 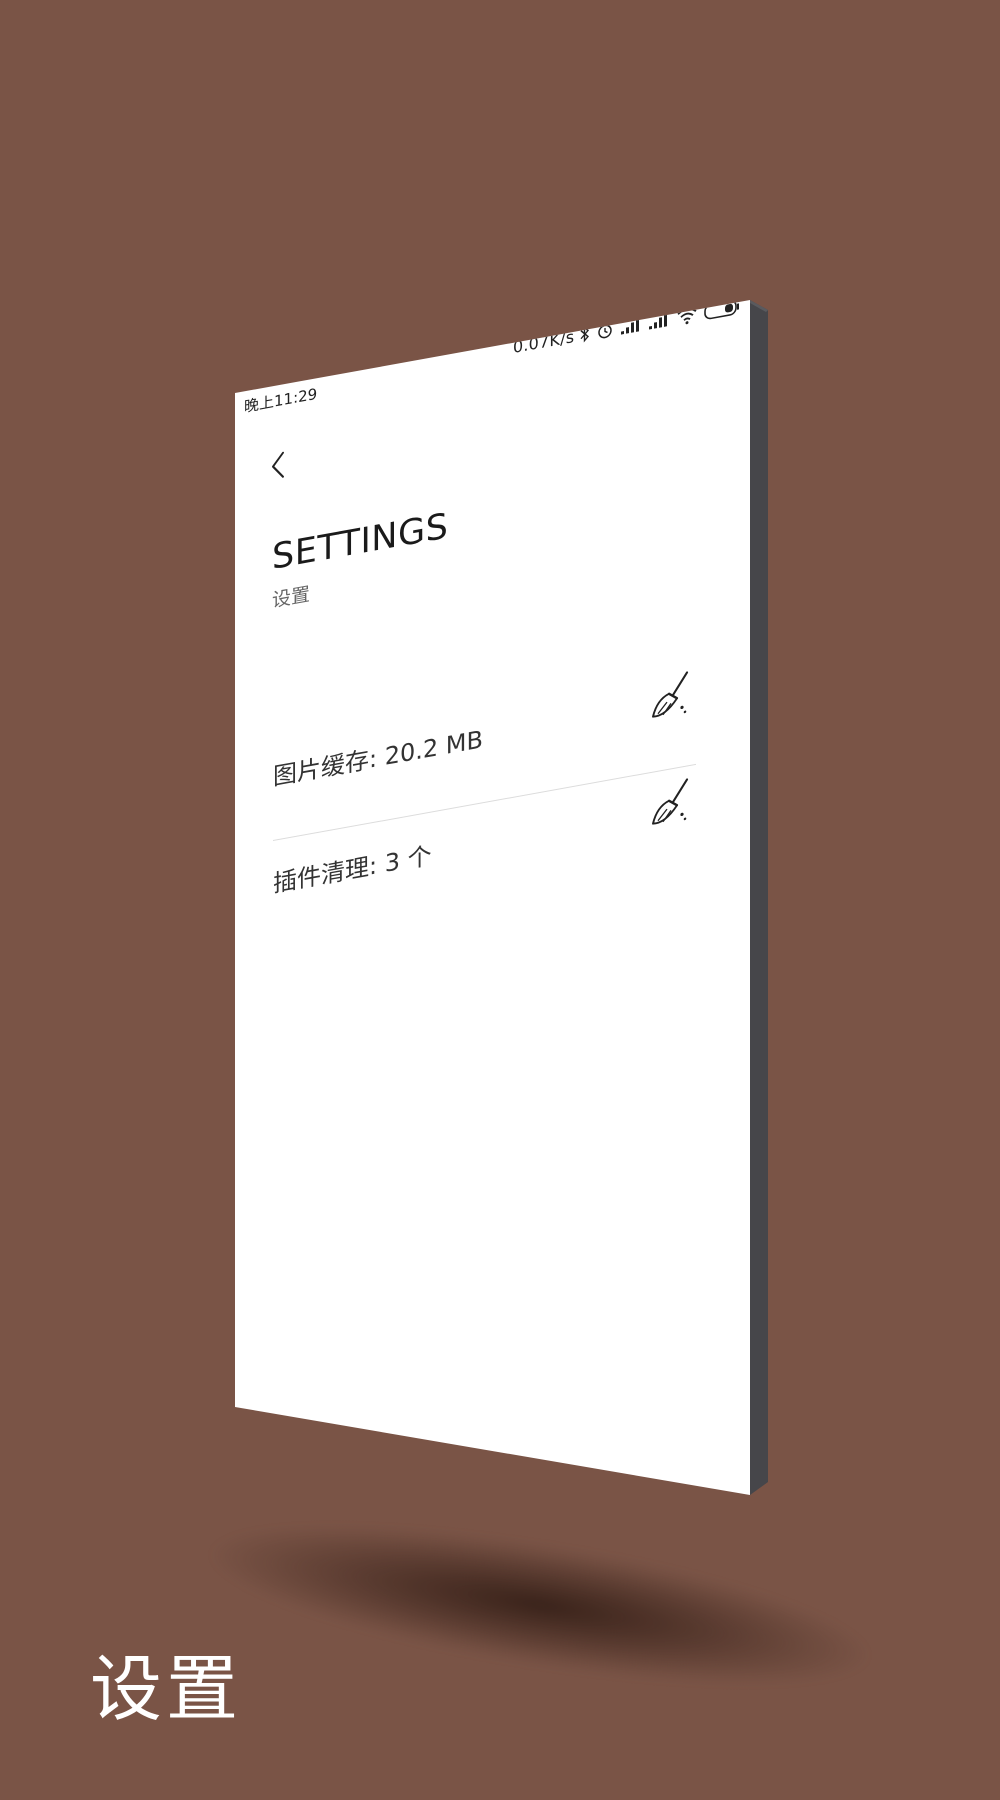 I want to click on plugin-cleanup-label: 插件清理: 3 个, so click(x=352, y=867).